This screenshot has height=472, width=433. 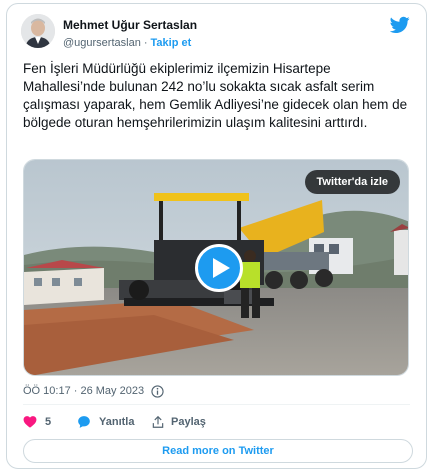 I want to click on read-more-button: Read more on Twitter, so click(x=218, y=451).